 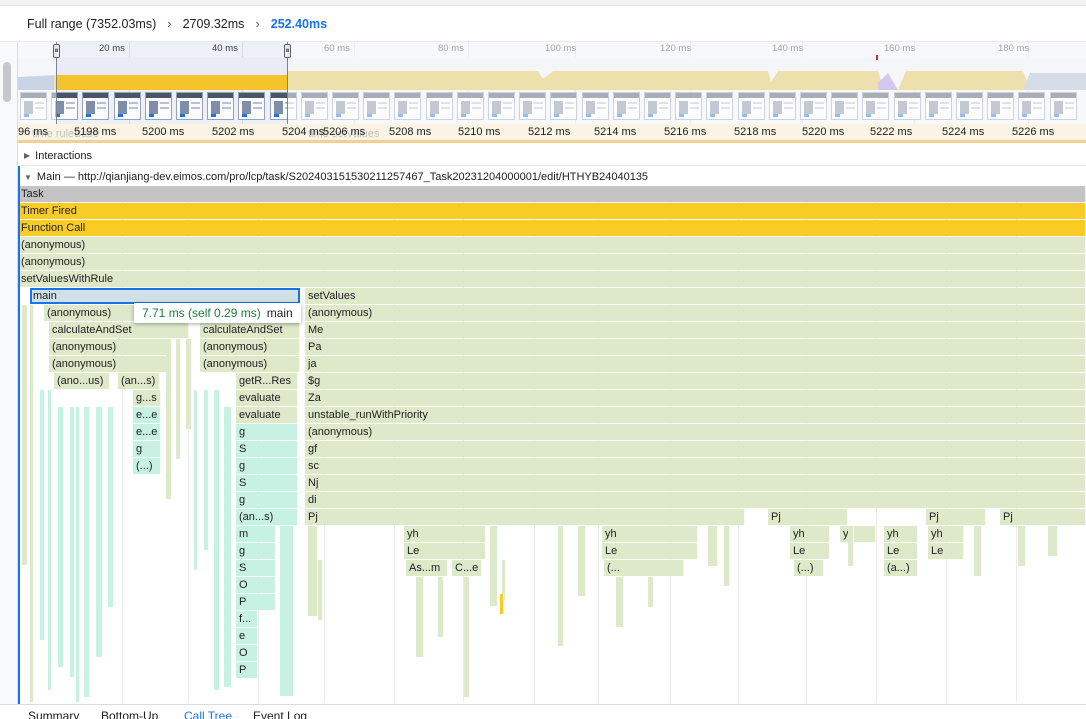 What do you see at coordinates (82, 381) in the screenshot?
I see `flame-bar-anonymous: (ano...us)` at bounding box center [82, 381].